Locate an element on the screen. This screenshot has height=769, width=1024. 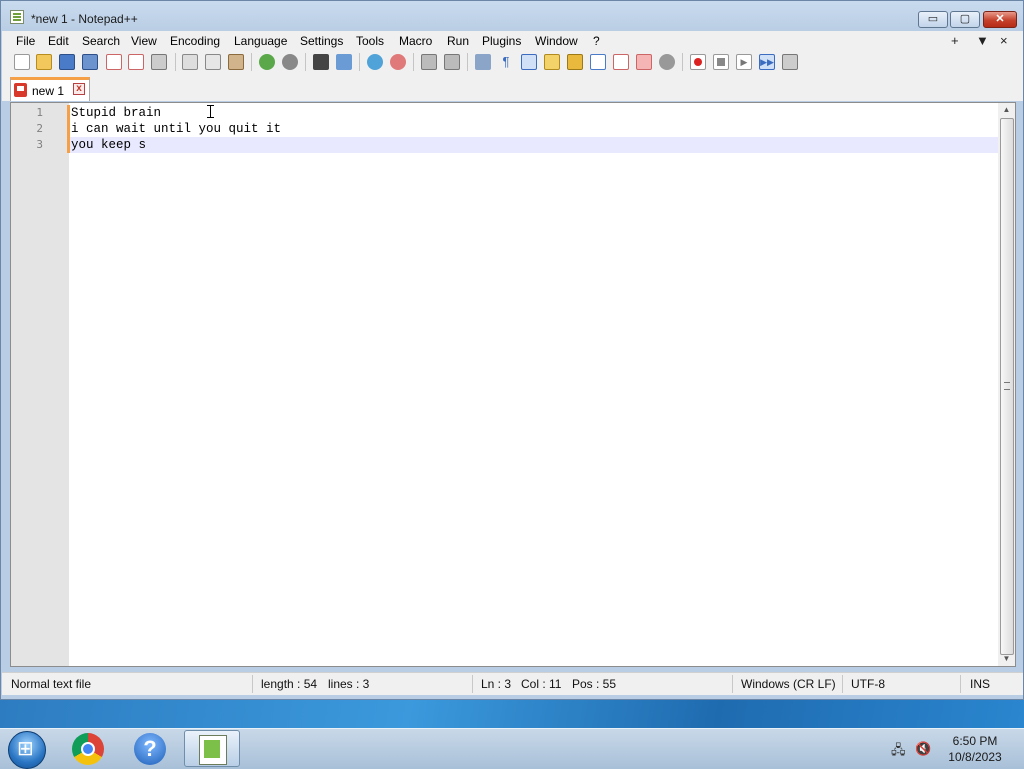
record-macro-icon is located at coordinates (698, 62).